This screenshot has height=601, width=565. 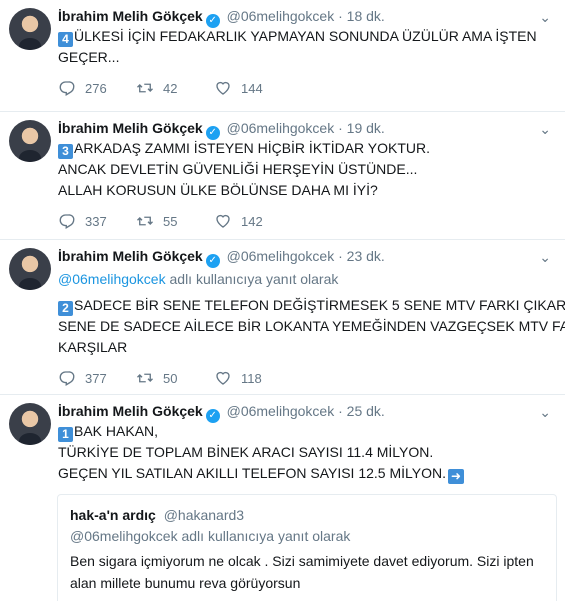 What do you see at coordinates (170, 88) in the screenshot?
I see `retweet-count: 42` at bounding box center [170, 88].